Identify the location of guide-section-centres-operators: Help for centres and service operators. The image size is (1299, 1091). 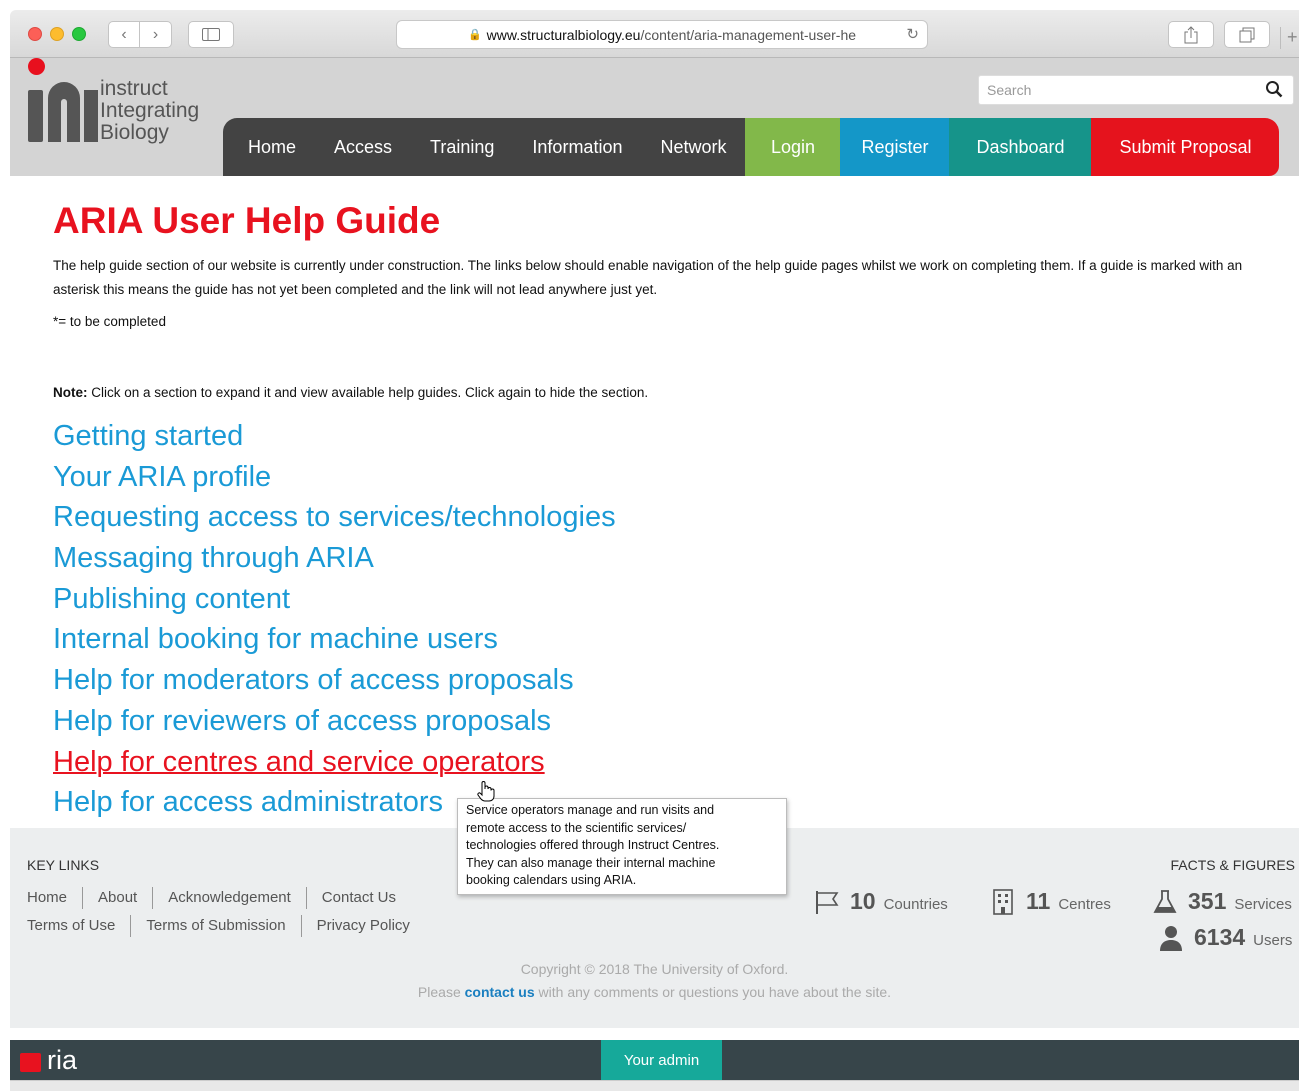
(299, 762).